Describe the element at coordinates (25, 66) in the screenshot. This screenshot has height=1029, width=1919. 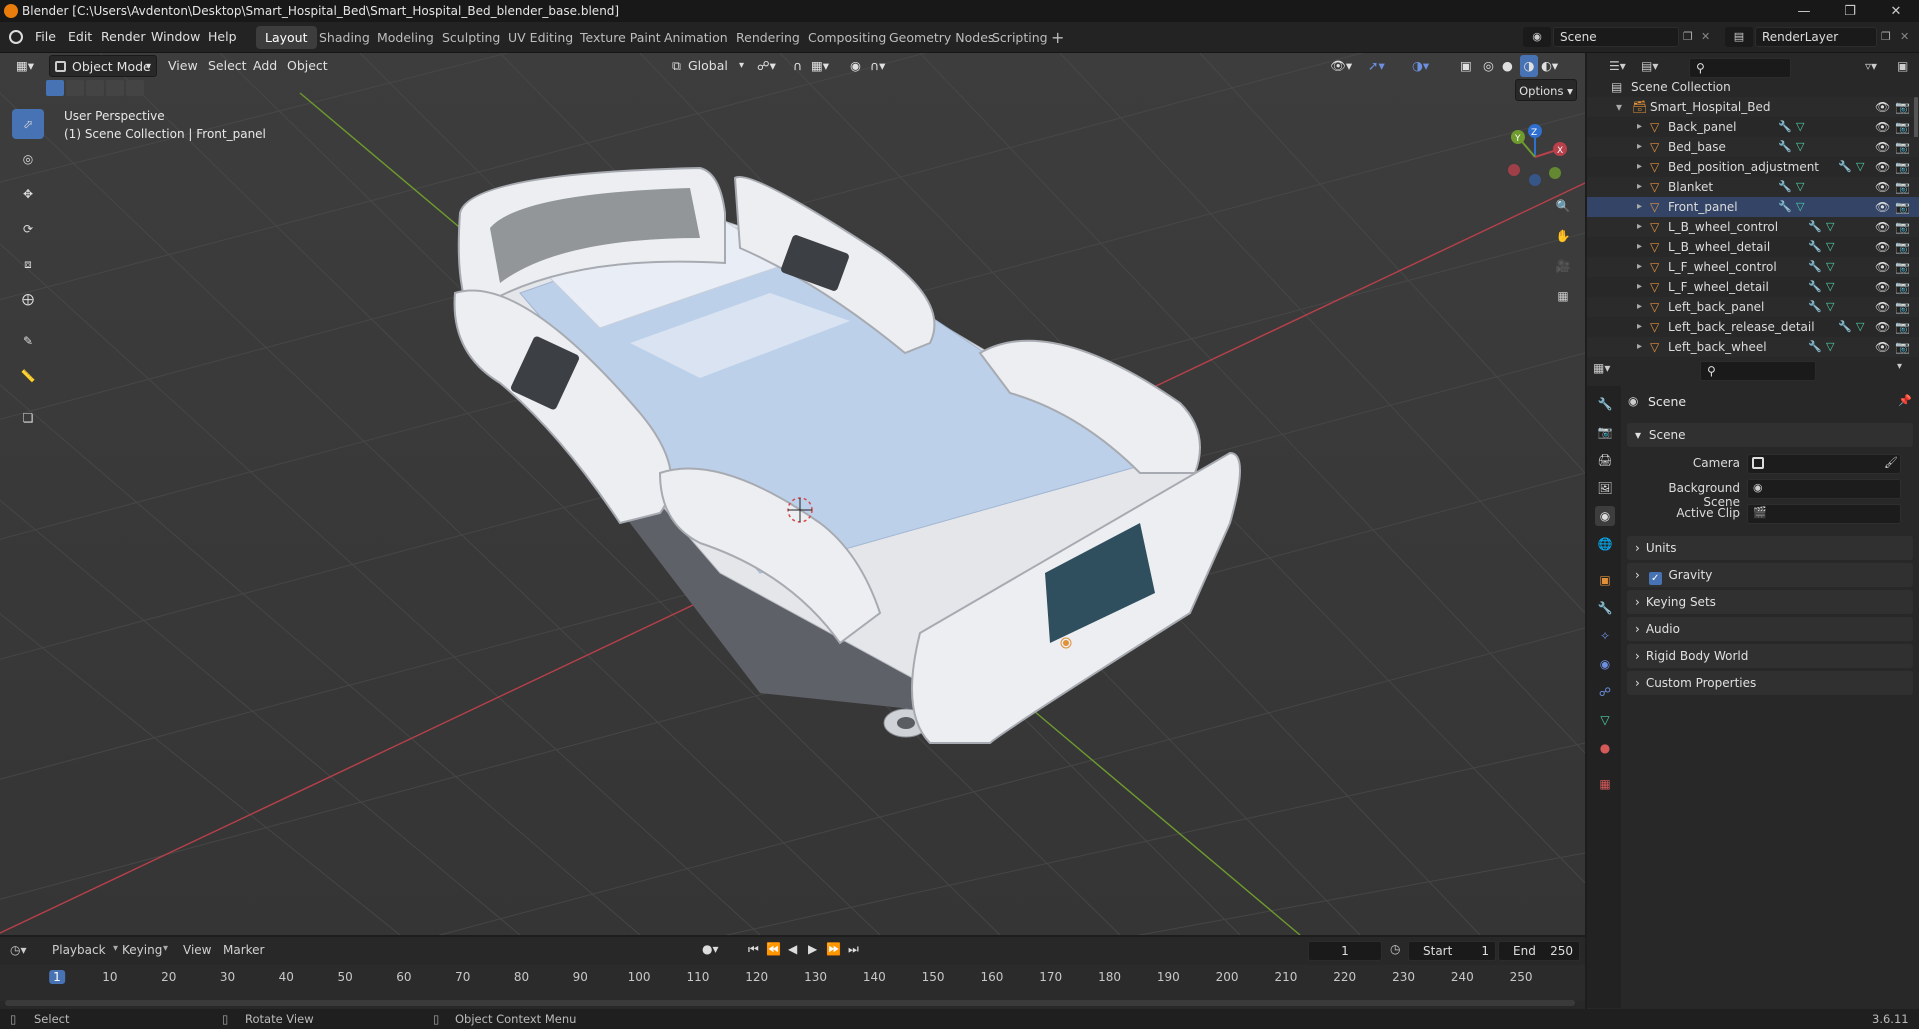
I see `editor-type-button: ▦▾` at that location.